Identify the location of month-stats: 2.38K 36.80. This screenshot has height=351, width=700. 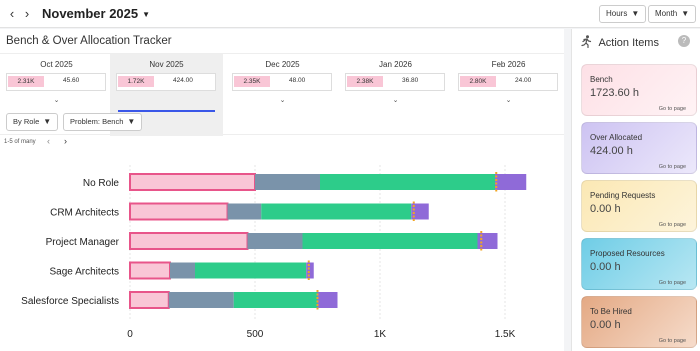
(395, 82).